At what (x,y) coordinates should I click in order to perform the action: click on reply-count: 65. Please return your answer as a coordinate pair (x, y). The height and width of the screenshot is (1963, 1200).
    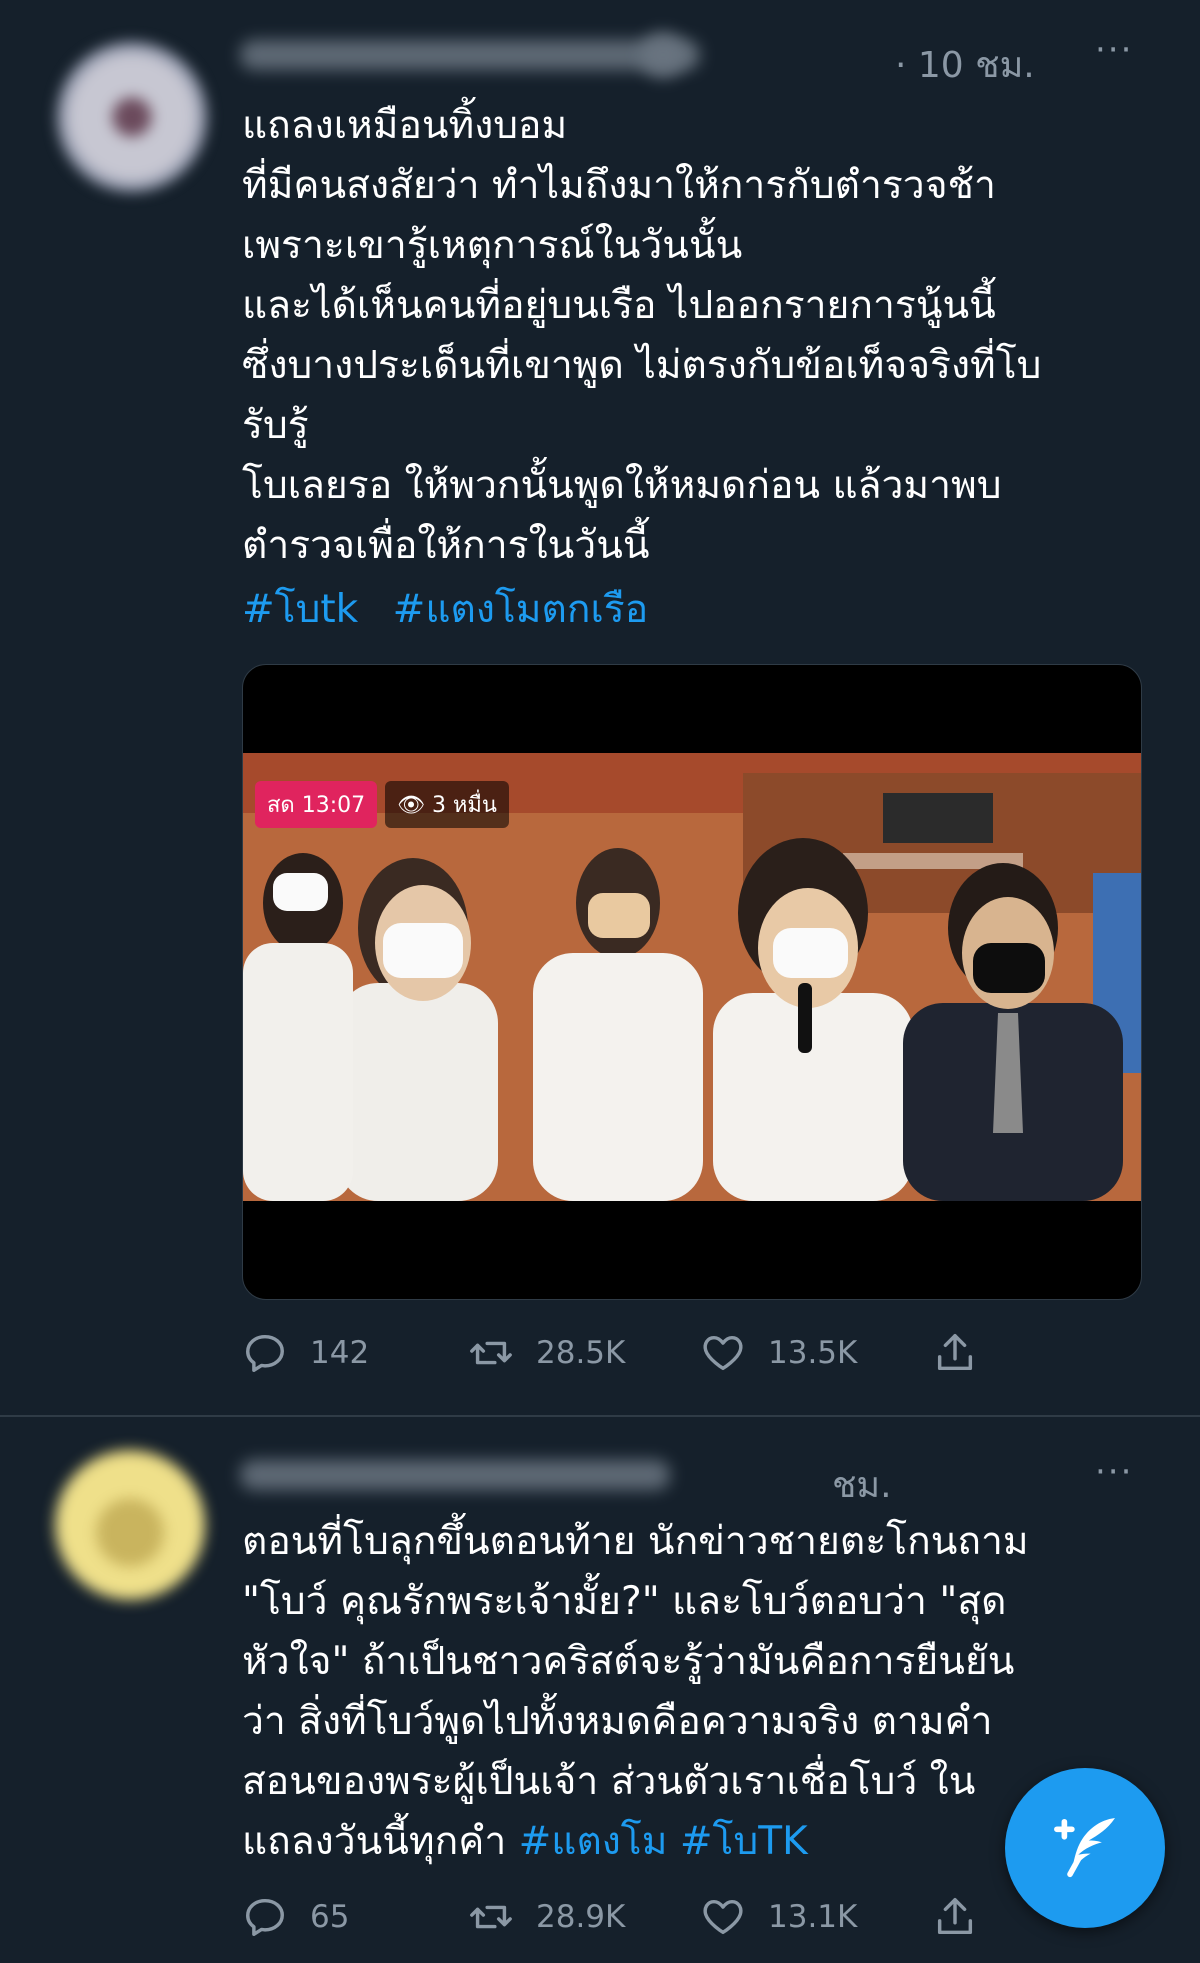
    Looking at the image, I should click on (330, 1917).